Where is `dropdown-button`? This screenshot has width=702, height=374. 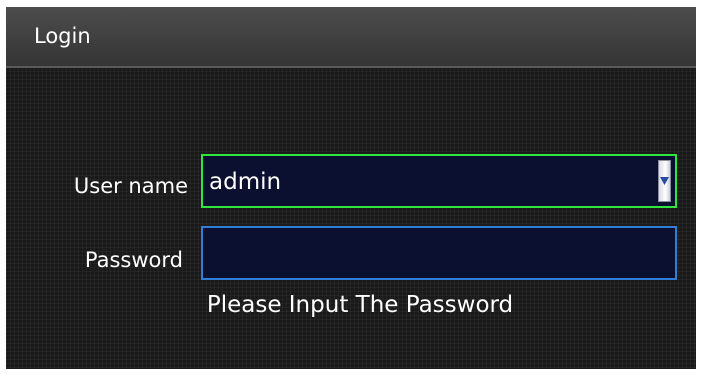
dropdown-button is located at coordinates (664, 181).